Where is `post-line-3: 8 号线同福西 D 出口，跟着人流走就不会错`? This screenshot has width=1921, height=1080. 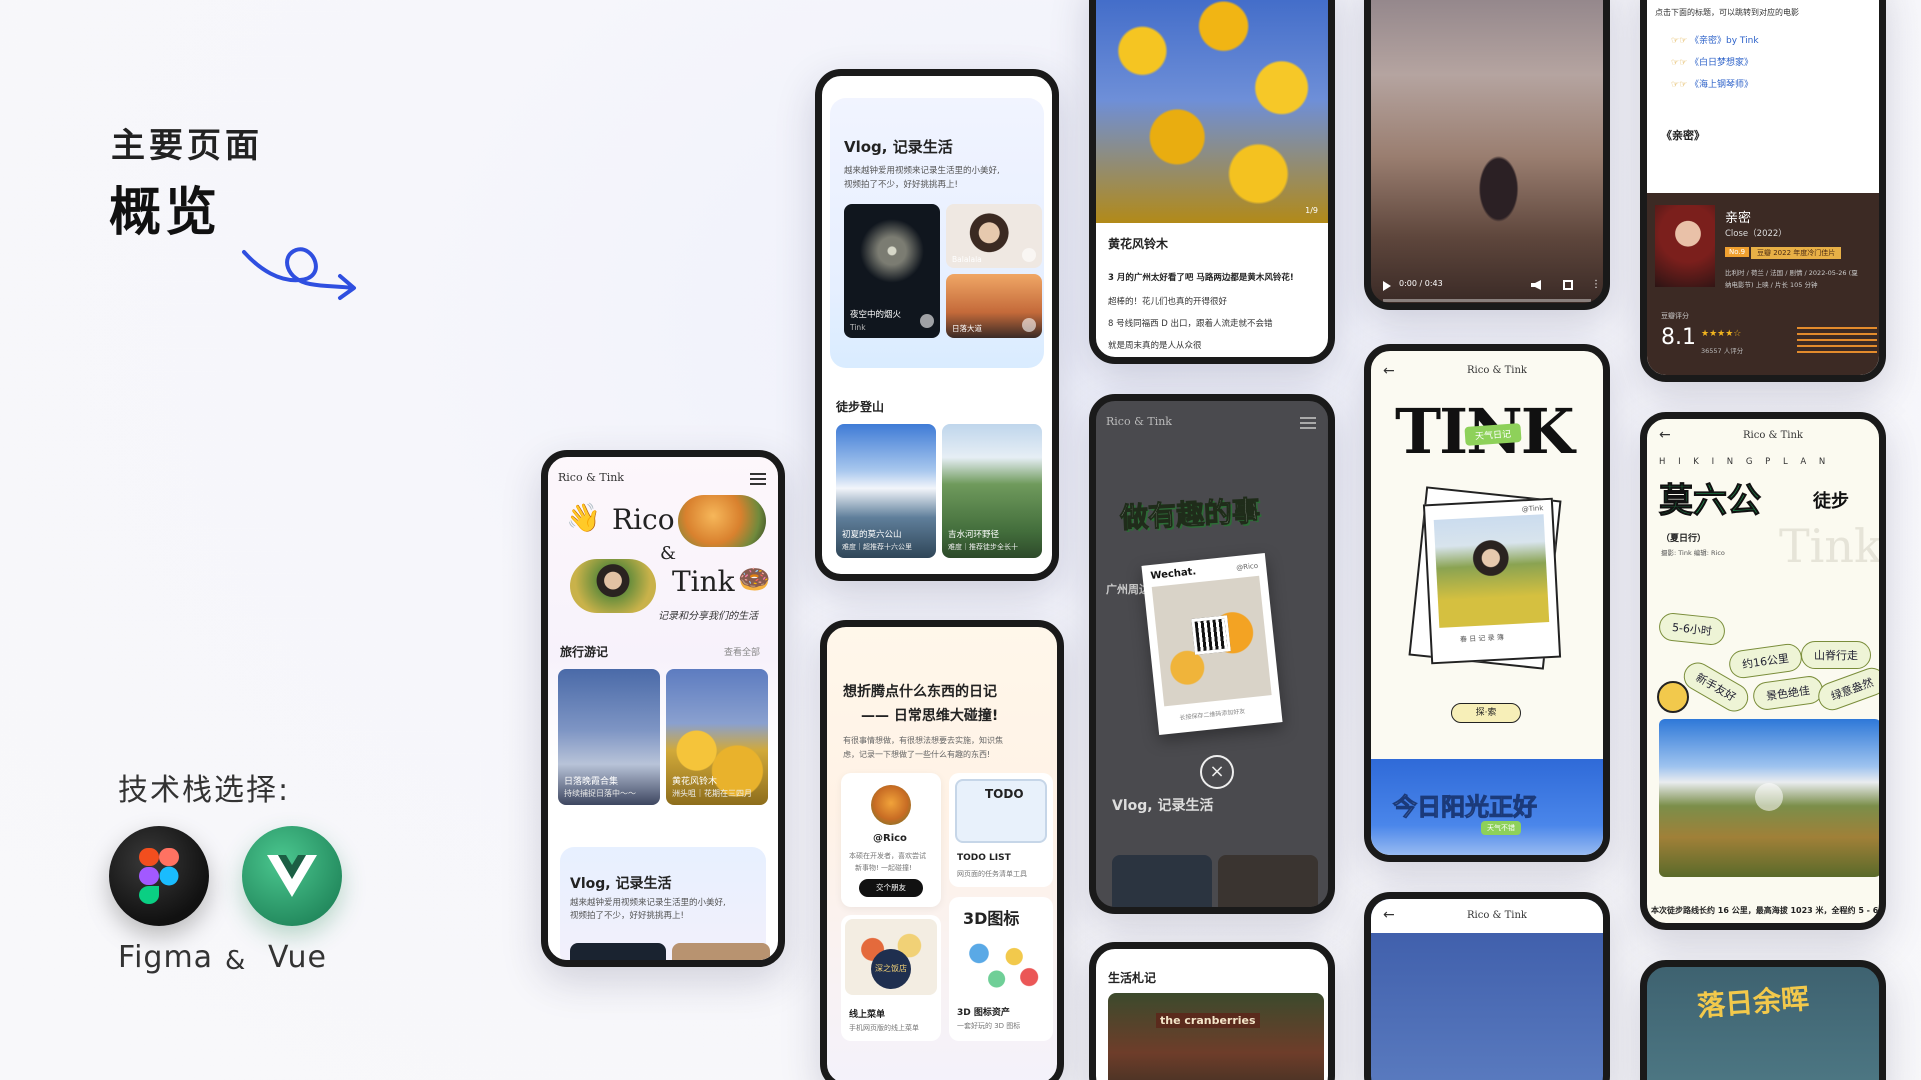
post-line-3: 8 号线同福西 D 出口，跟着人流走就不会错 is located at coordinates (1190, 324).